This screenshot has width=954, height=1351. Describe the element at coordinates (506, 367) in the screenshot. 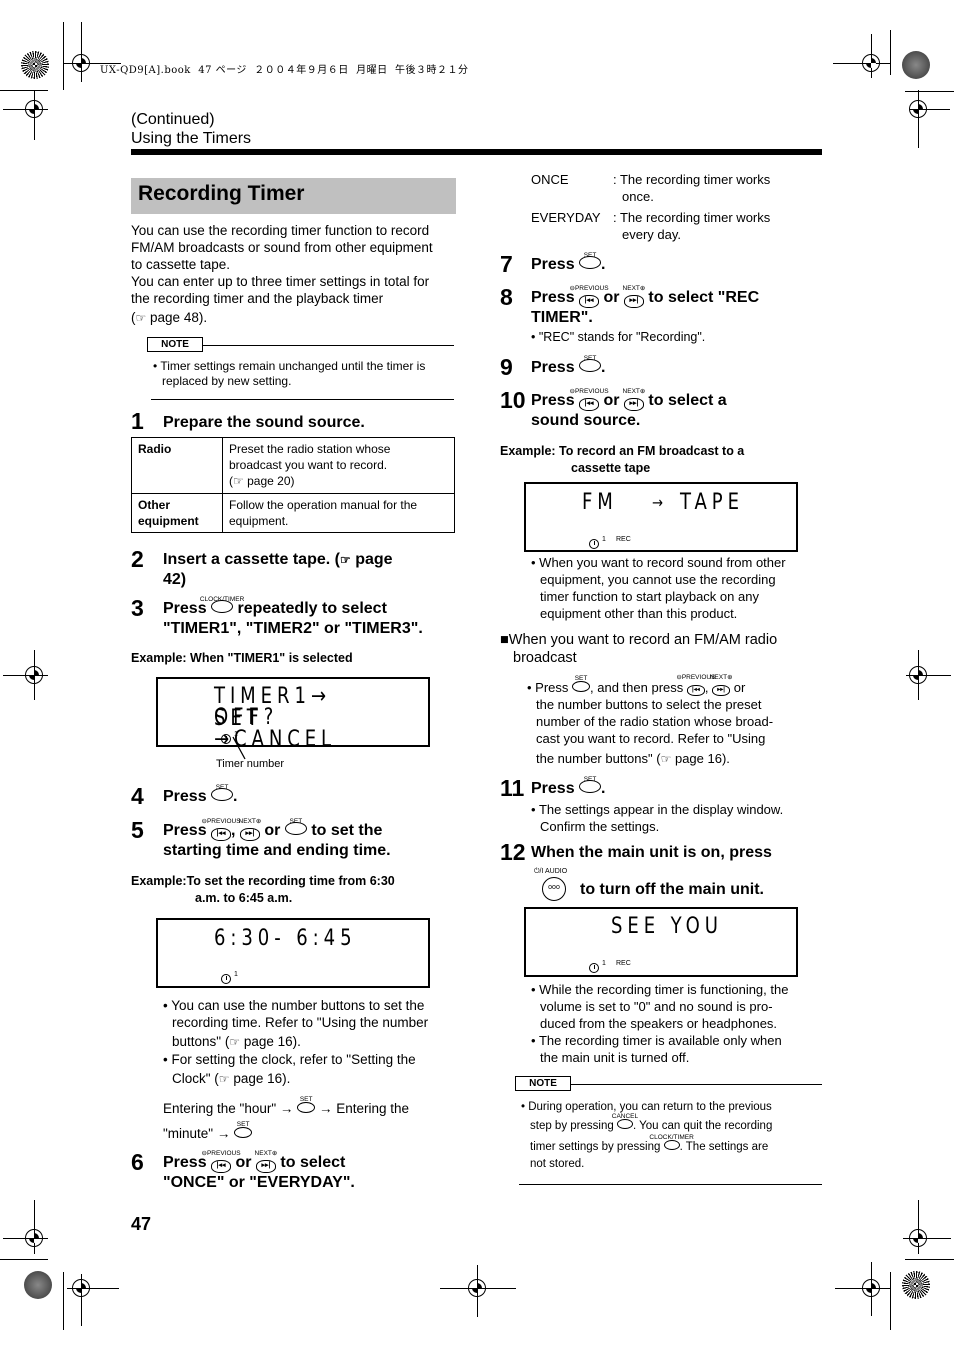

I see `step-number: 9` at that location.